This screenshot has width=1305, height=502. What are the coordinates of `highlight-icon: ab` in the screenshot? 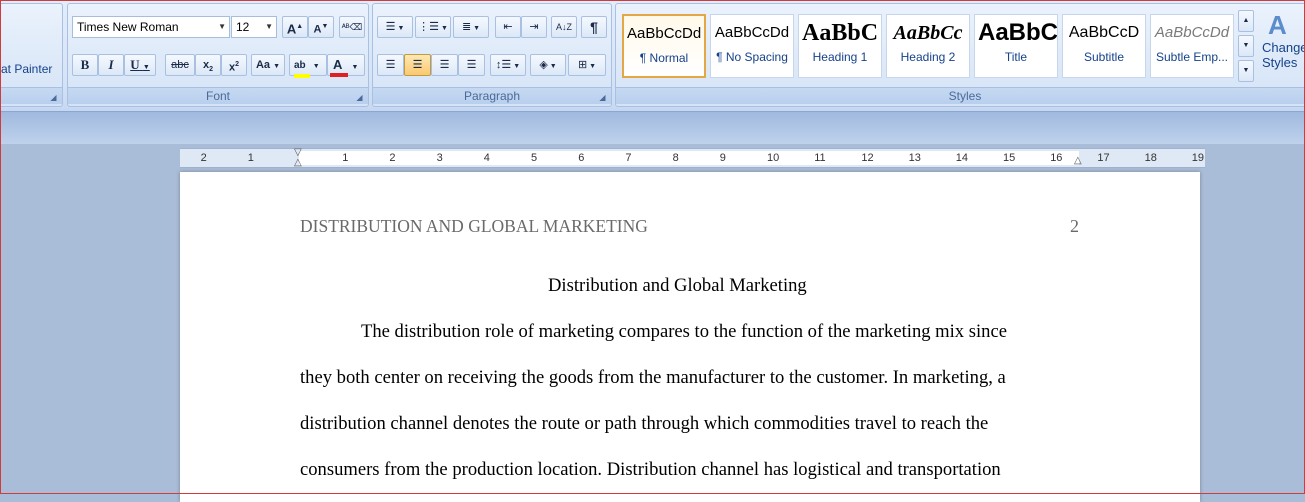 It's located at (302, 67).